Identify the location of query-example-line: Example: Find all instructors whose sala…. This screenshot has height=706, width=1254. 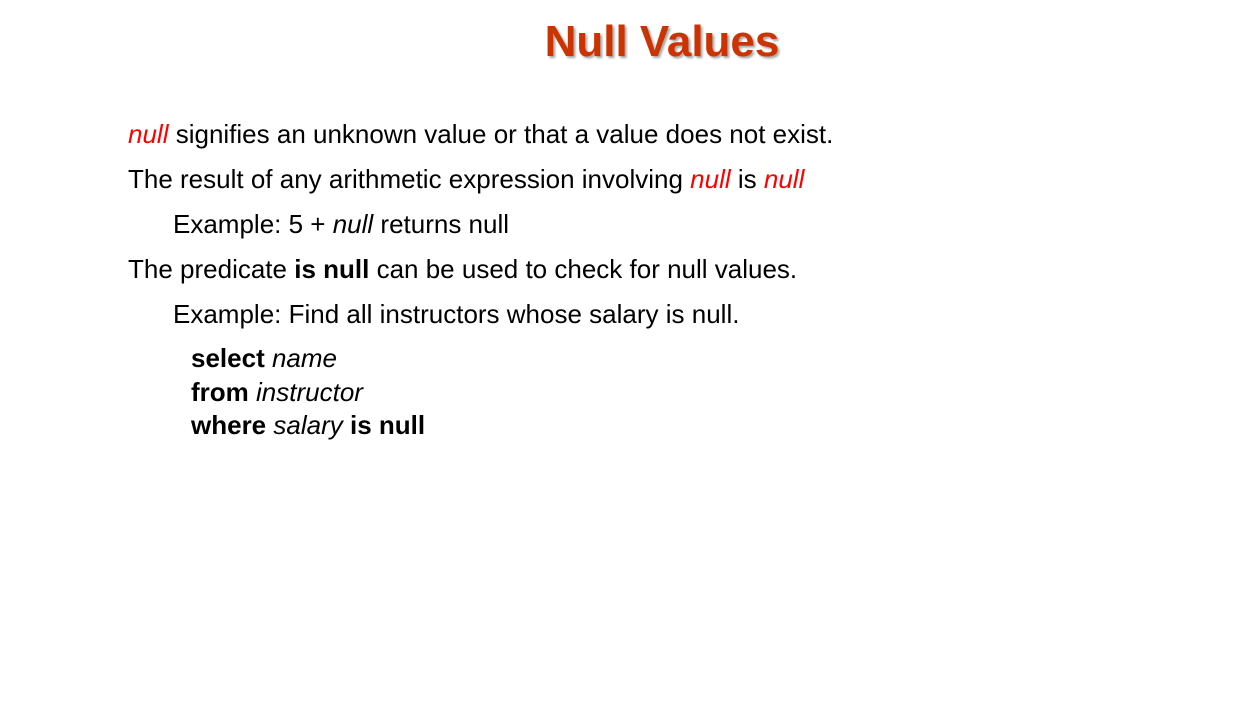
(456, 314).